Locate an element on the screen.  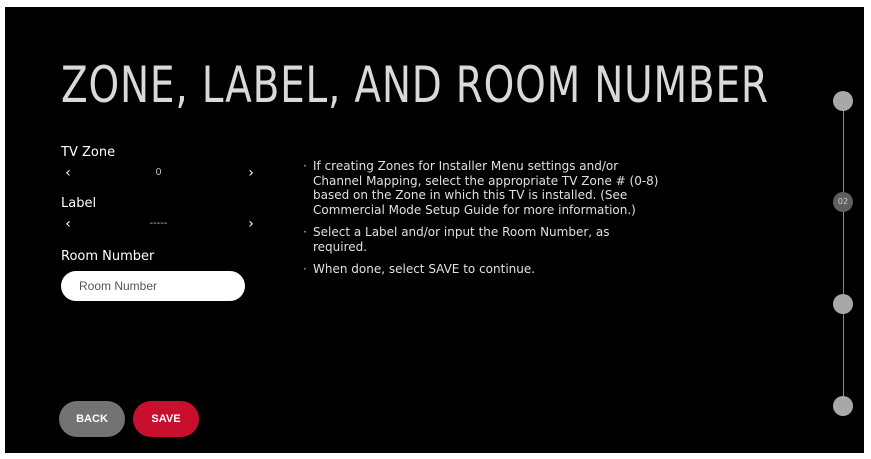
progress-track is located at coordinates (843, 254).